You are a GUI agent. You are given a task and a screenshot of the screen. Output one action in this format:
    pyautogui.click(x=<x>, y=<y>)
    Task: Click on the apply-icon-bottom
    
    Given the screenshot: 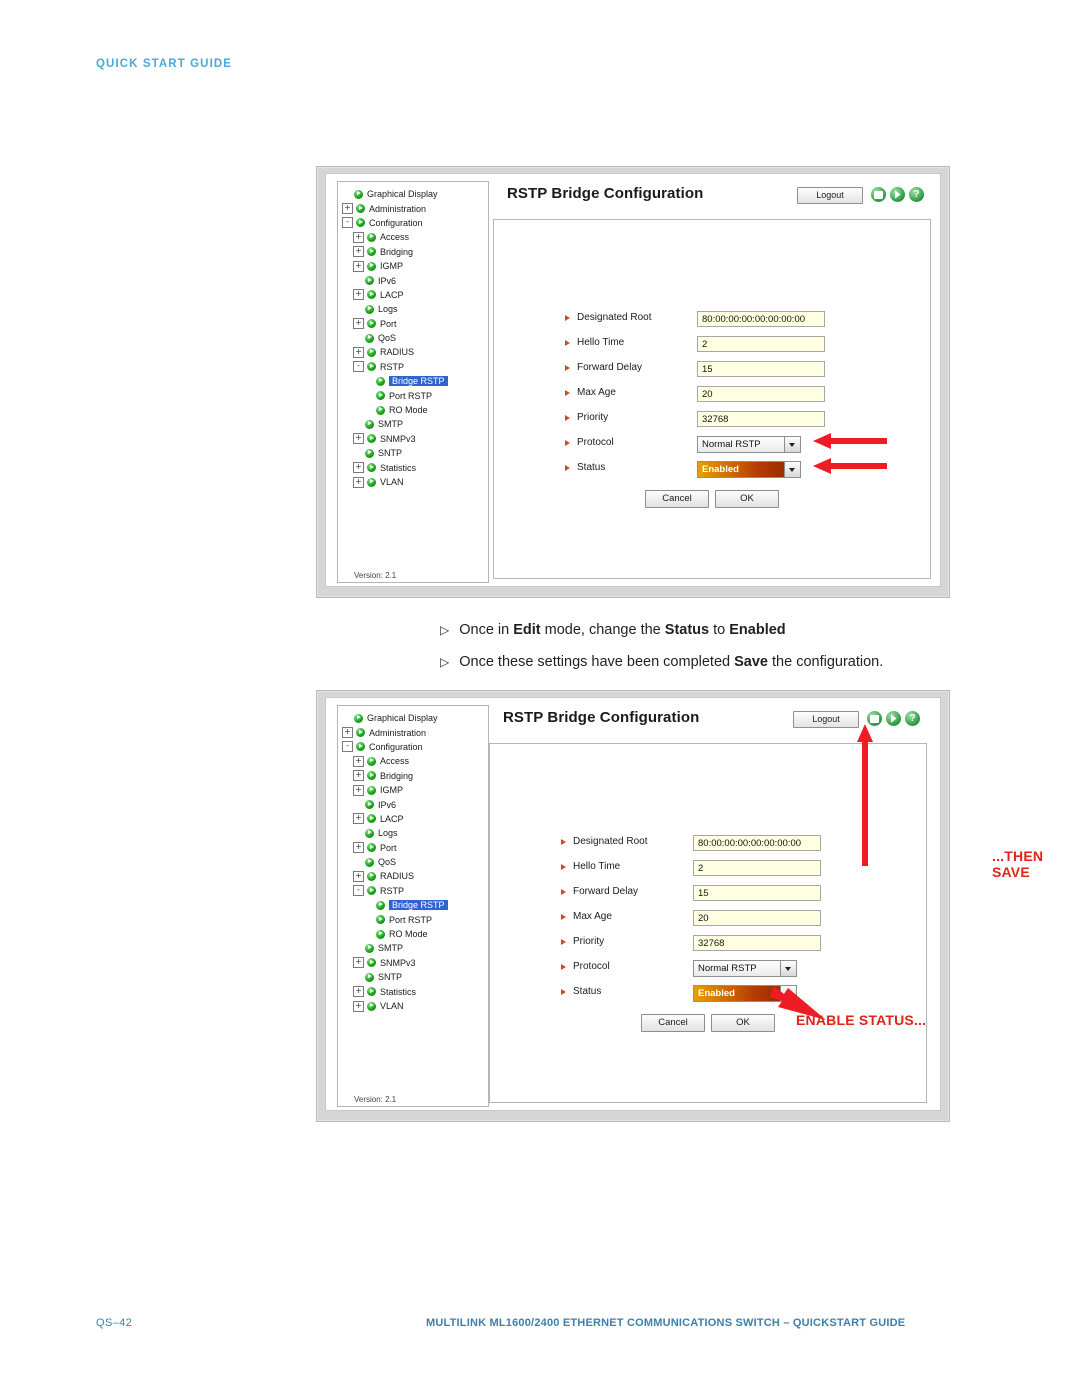 What is the action you would take?
    pyautogui.click(x=893, y=718)
    